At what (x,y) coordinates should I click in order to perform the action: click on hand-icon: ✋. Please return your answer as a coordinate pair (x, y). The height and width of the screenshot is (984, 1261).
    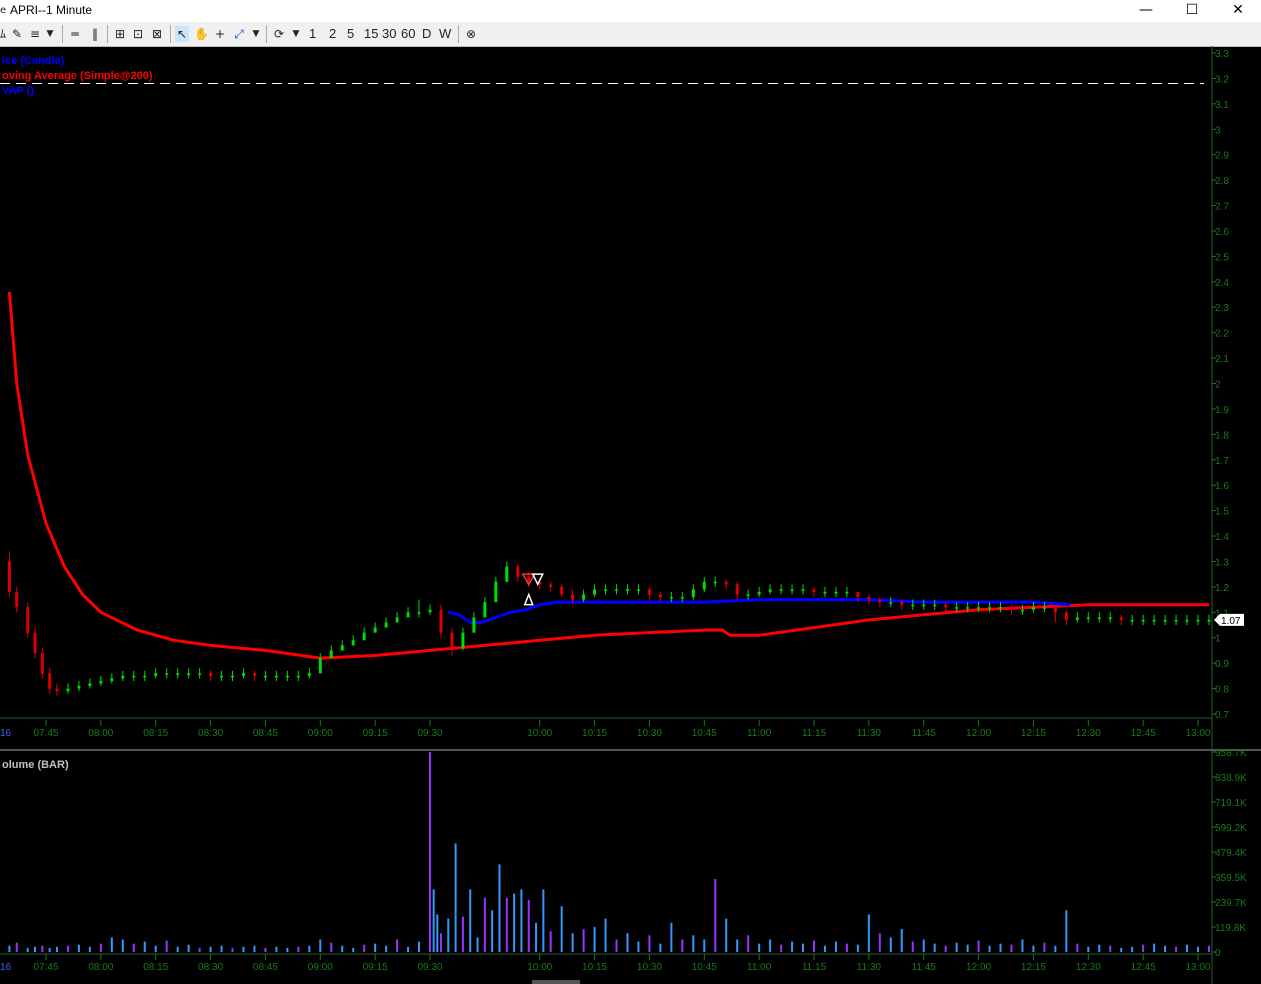
    Looking at the image, I should click on (201, 34).